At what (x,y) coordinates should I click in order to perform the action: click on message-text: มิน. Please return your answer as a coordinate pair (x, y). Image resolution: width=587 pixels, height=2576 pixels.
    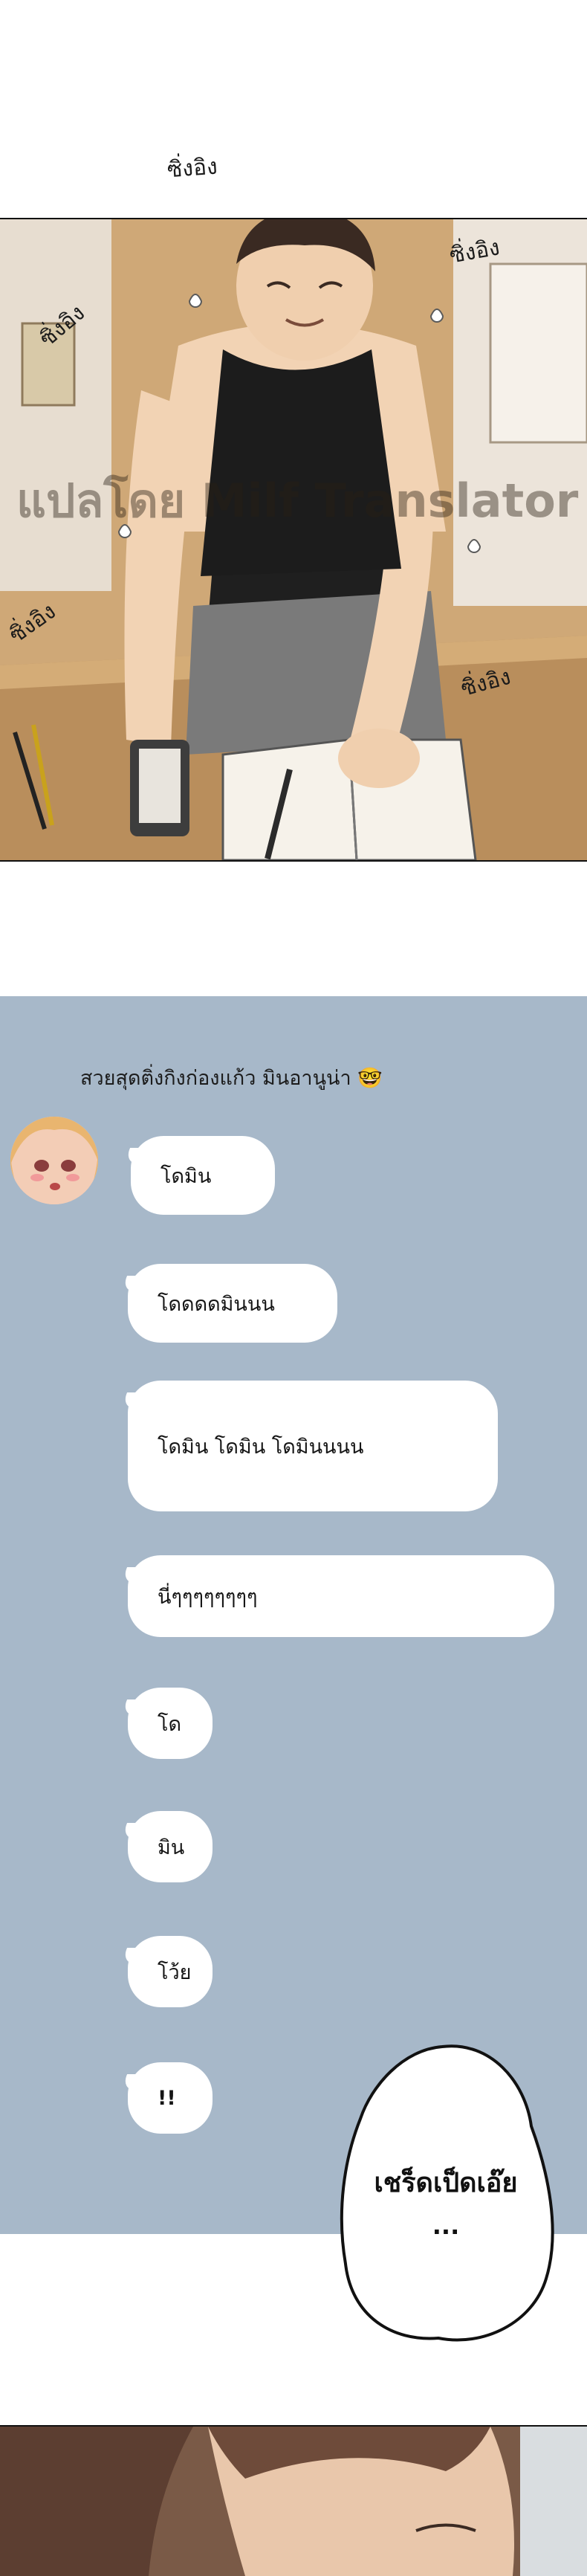
    Looking at the image, I should click on (171, 1847).